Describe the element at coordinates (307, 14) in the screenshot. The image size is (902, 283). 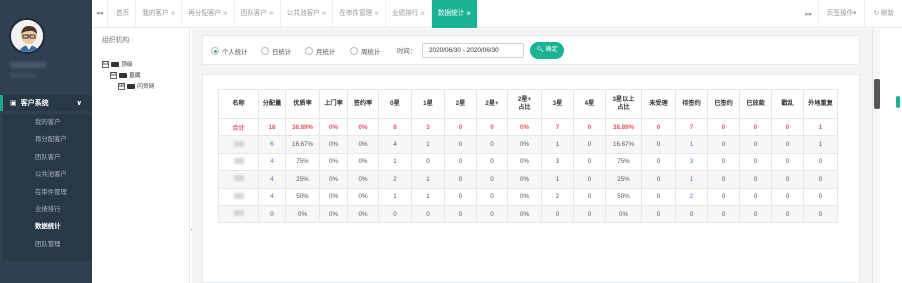
I see `tab-public-pool: 公共池客户 ⊗` at that location.